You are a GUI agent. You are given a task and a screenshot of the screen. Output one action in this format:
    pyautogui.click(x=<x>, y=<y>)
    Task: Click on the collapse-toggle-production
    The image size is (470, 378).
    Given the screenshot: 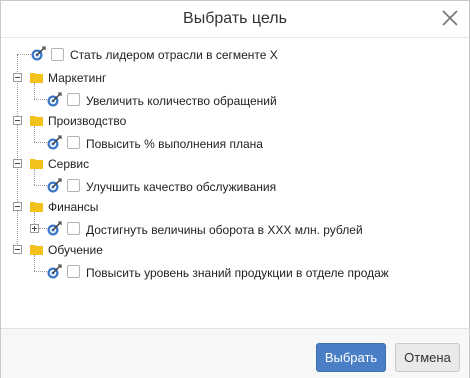 What is the action you would take?
    pyautogui.click(x=17, y=120)
    